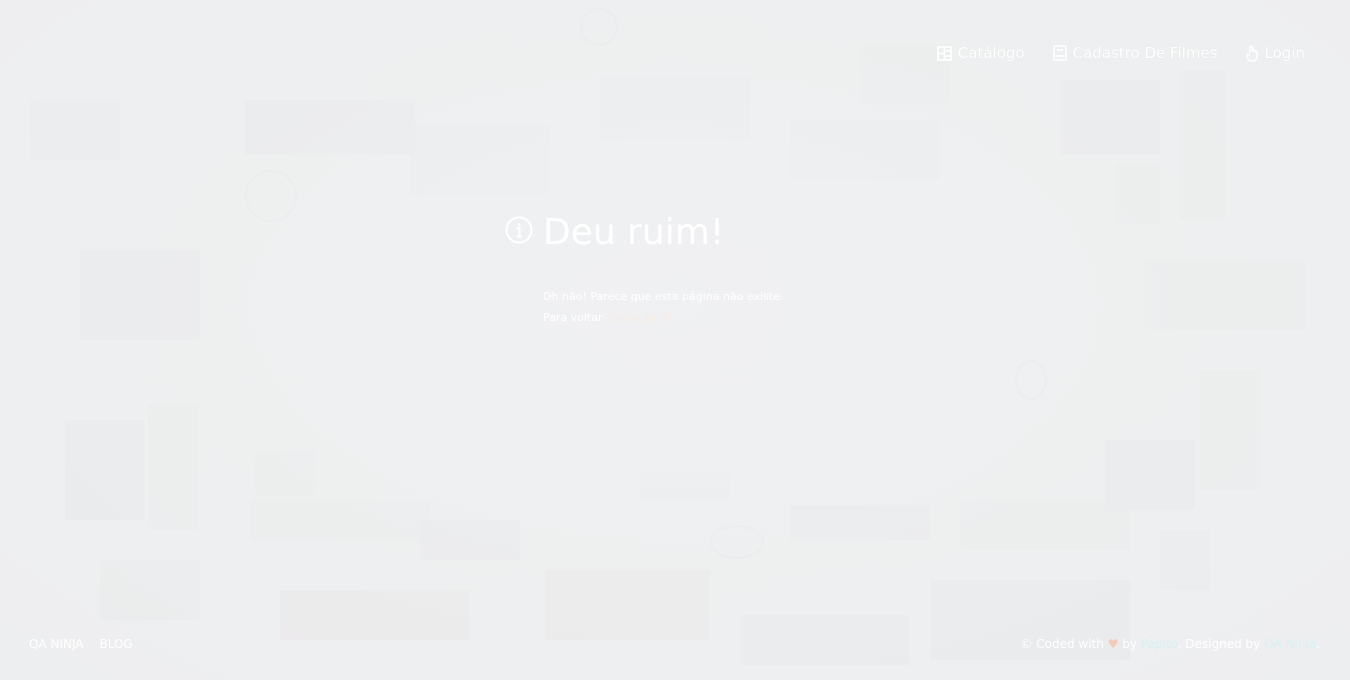 The image size is (1350, 680). What do you see at coordinates (1062, 644) in the screenshot?
I see `credits-prefix: © Coded with` at bounding box center [1062, 644].